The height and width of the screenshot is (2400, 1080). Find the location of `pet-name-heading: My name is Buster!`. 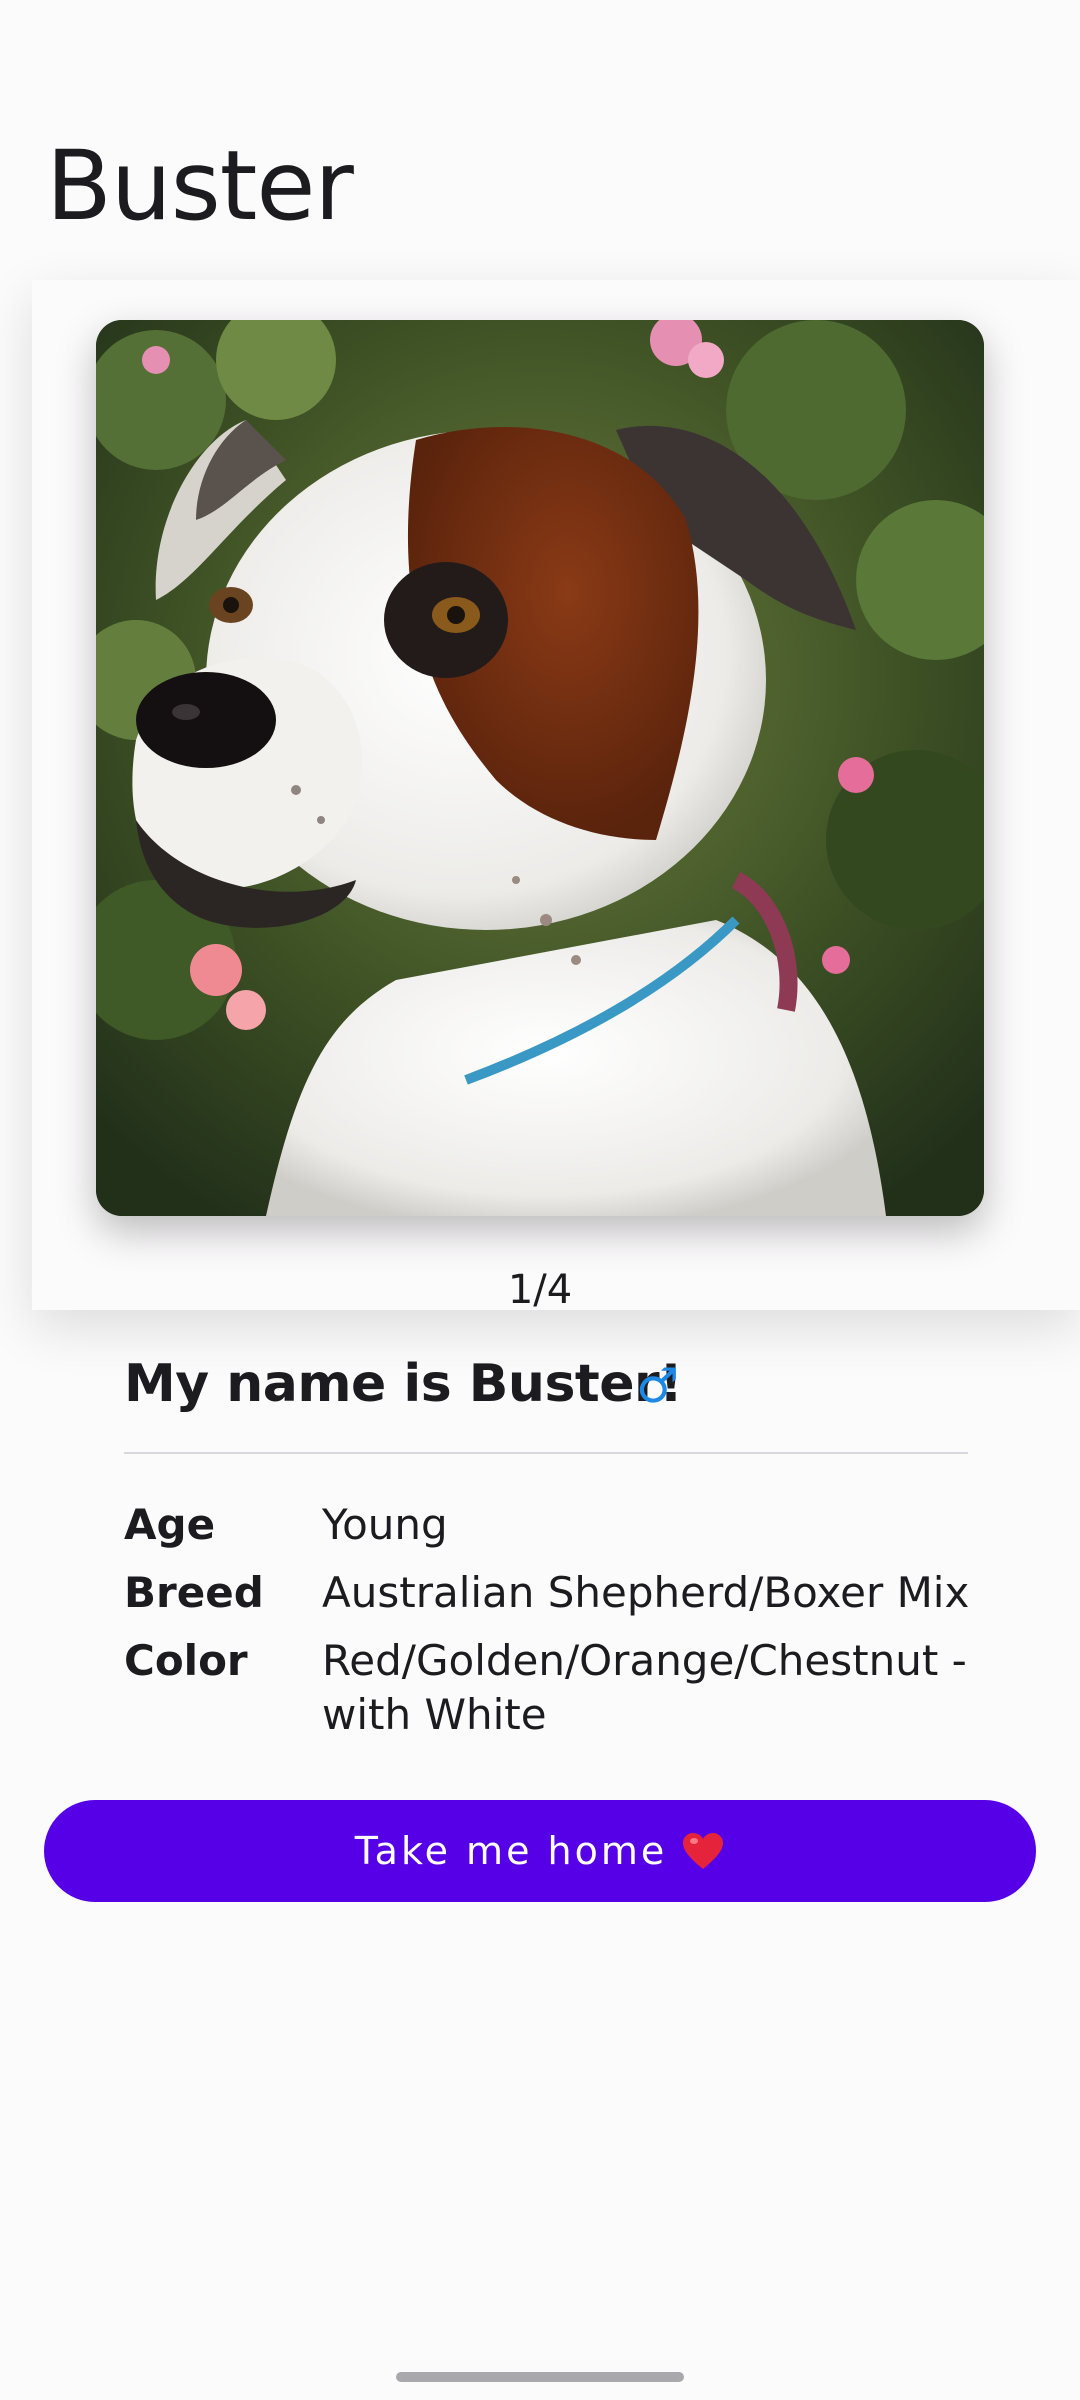

pet-name-heading: My name is Buster! is located at coordinates (403, 1384).